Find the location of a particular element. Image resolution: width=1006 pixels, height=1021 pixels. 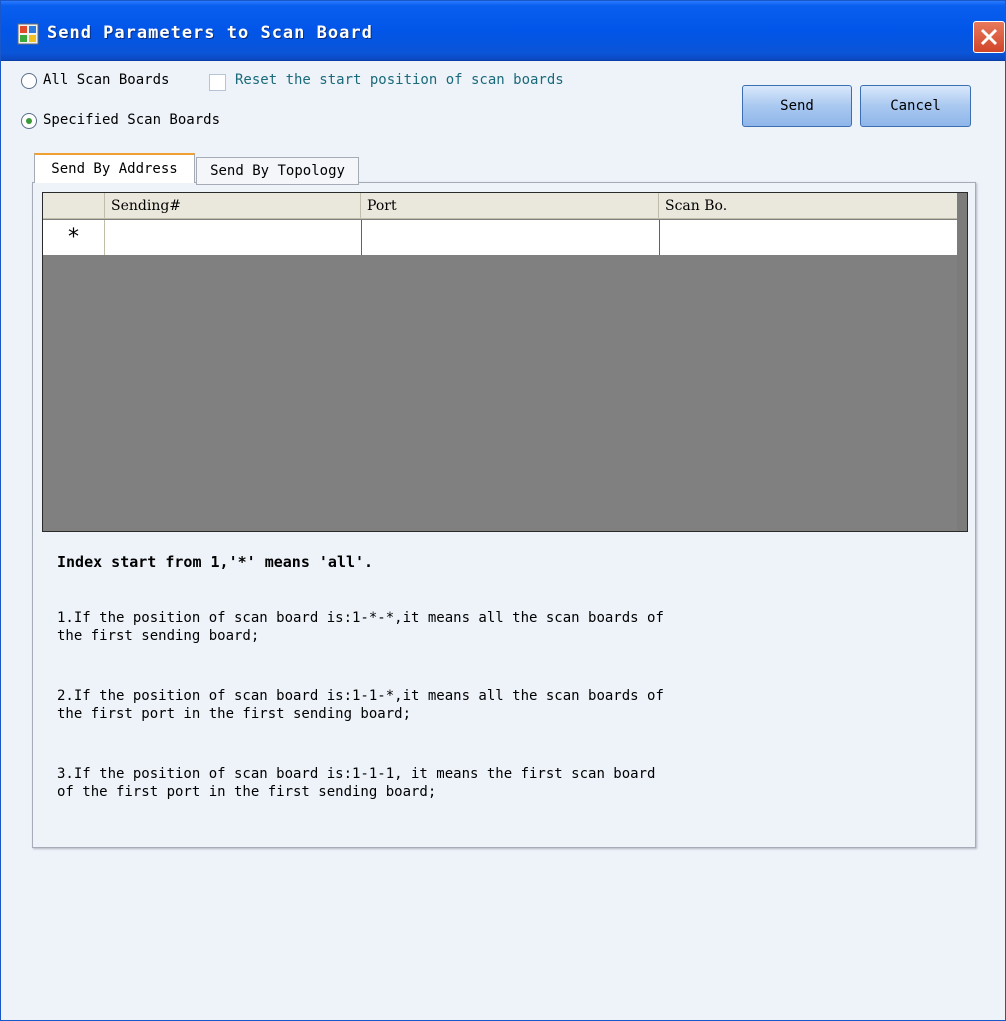

grid-header: Sending# Port Scan Bo. is located at coordinates (500, 206).